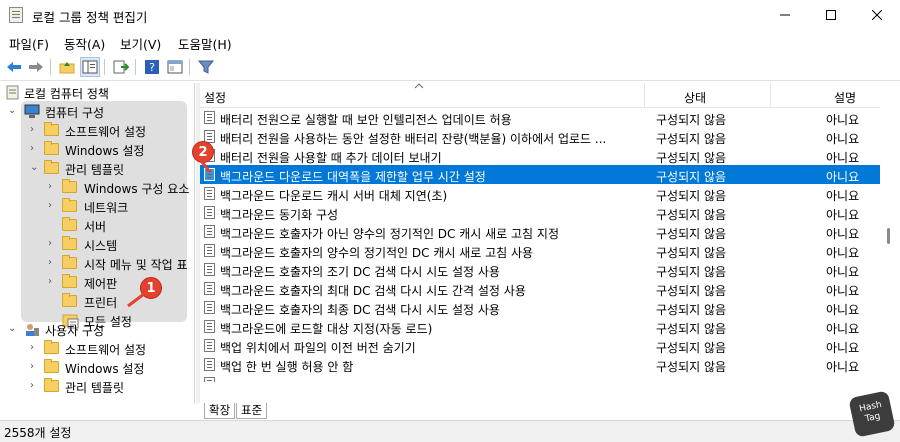 This screenshot has width=900, height=442. Describe the element at coordinates (220, 411) in the screenshot. I see `tab-extended: 확장` at that location.